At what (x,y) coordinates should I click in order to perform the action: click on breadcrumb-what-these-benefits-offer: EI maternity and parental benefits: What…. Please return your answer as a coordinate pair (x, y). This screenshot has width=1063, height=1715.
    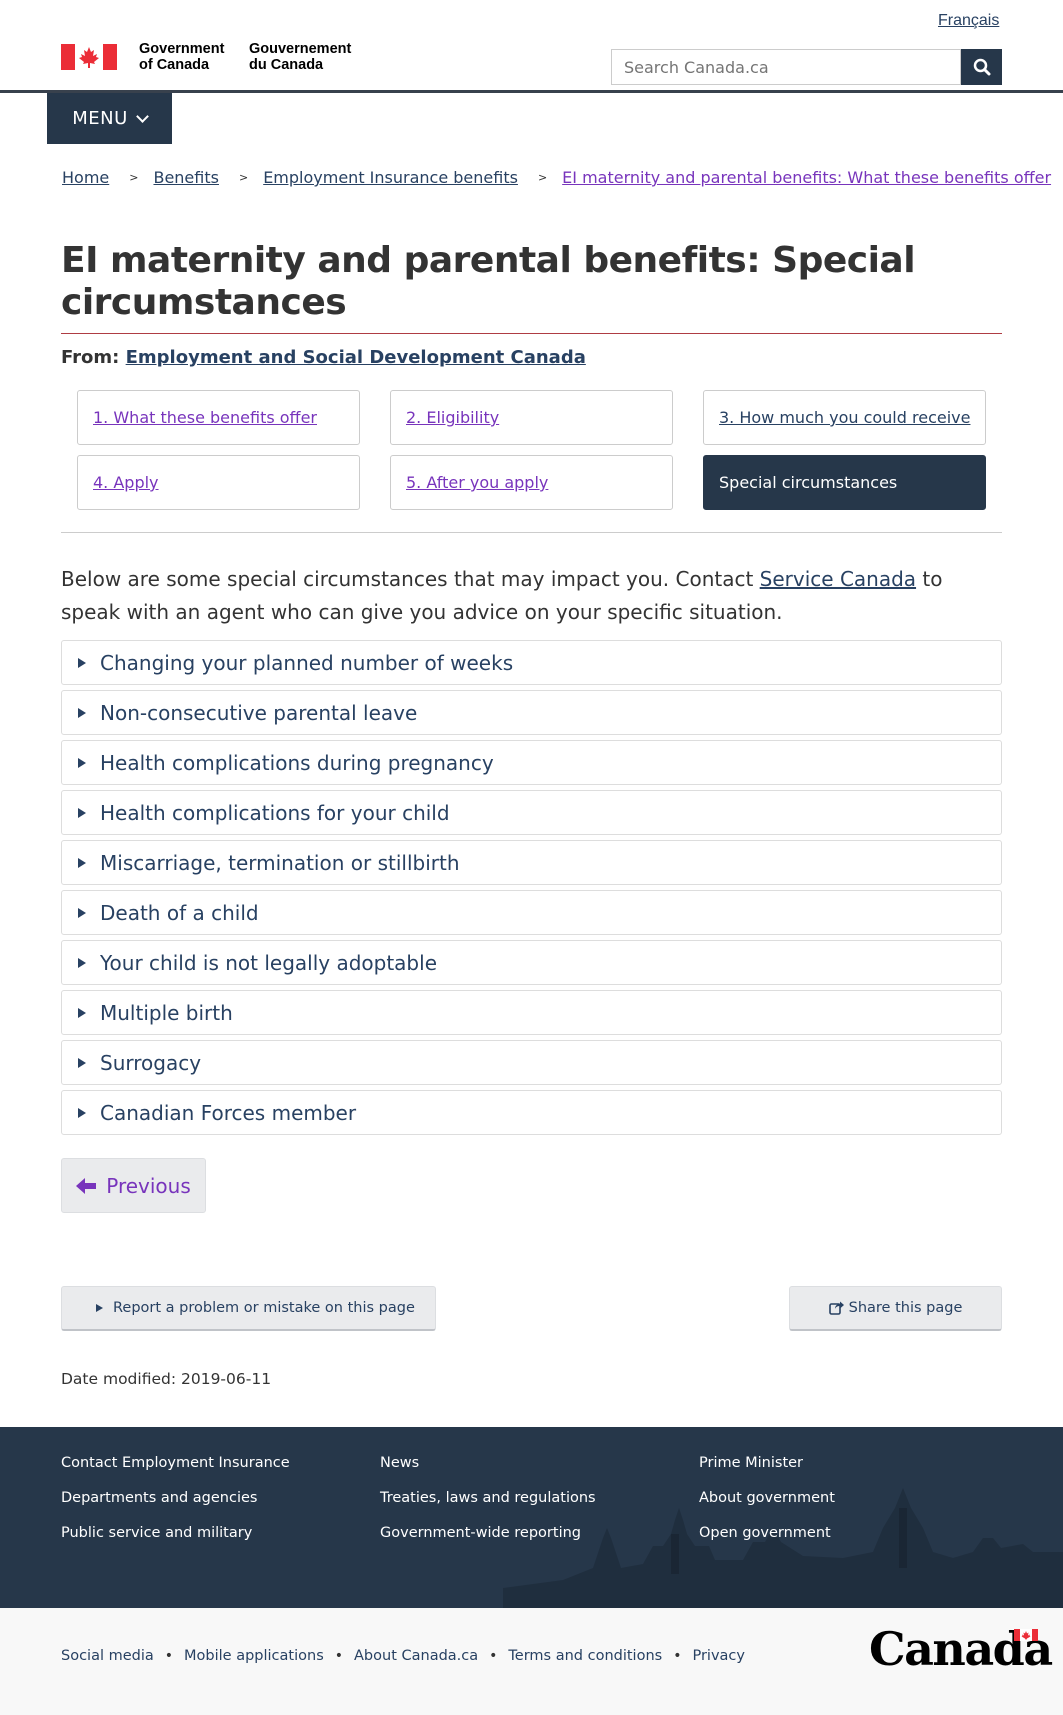
    Looking at the image, I should click on (806, 177).